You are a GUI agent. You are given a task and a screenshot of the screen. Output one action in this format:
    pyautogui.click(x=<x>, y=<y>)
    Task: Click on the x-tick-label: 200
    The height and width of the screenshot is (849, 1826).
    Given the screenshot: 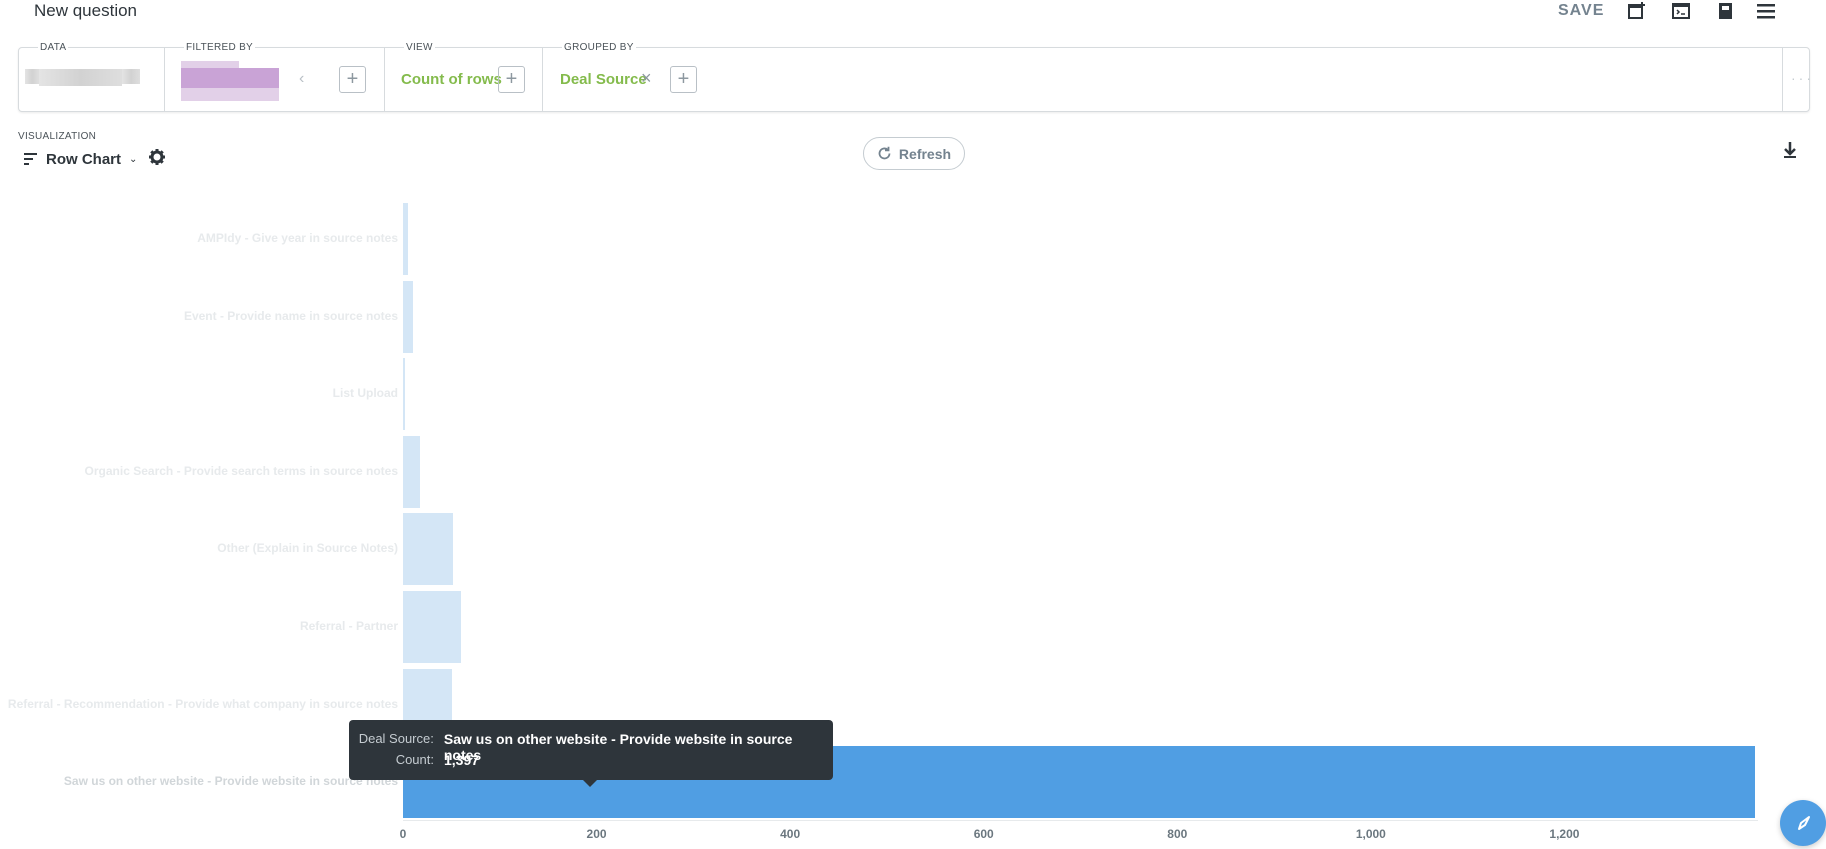 What is the action you would take?
    pyautogui.click(x=596, y=834)
    